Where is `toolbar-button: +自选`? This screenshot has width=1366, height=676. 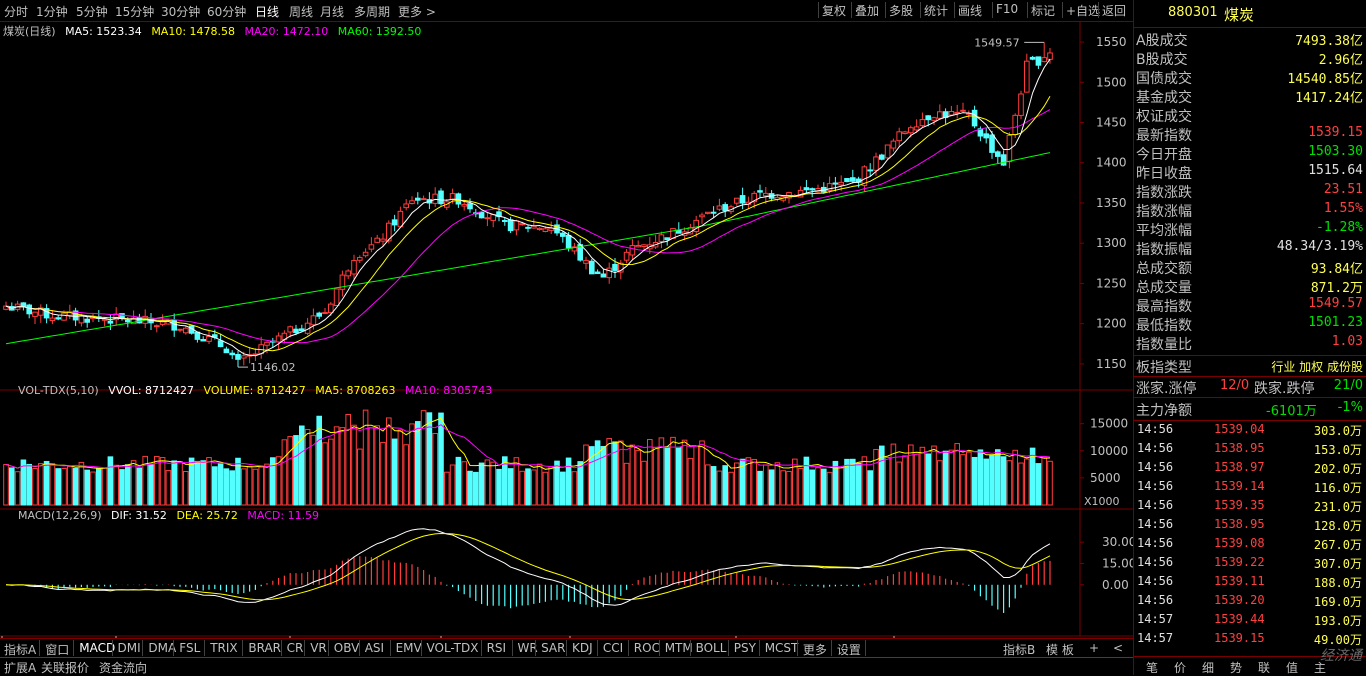 toolbar-button: +自选 is located at coordinates (1083, 10).